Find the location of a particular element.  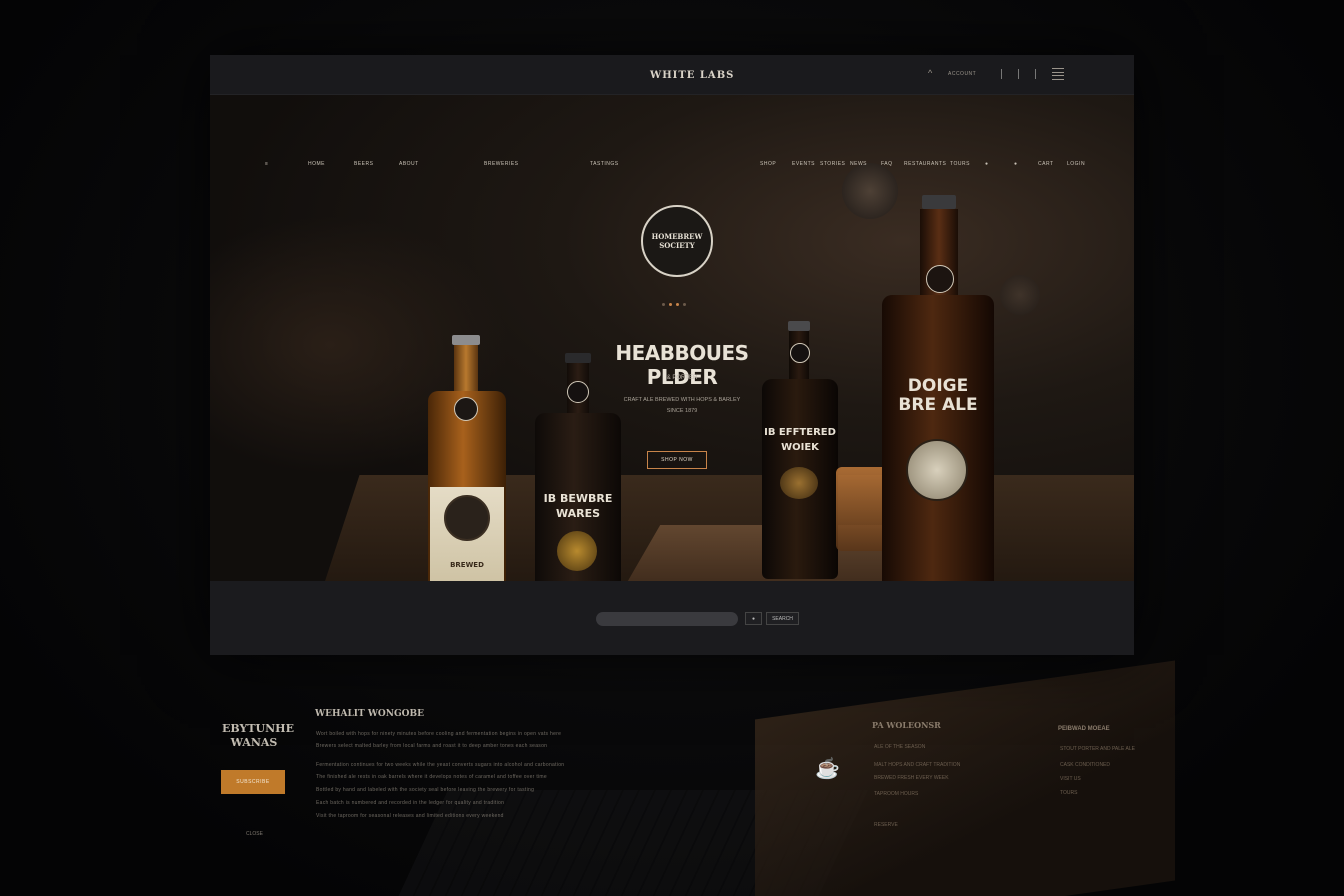

beer-bottle: BREWED is located at coordinates (467, 458).